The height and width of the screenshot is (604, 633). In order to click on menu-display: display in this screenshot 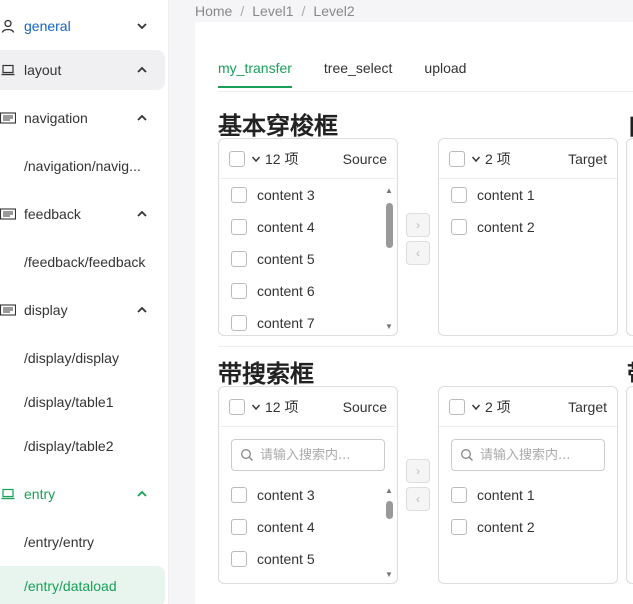, I will do `click(82, 310)`.